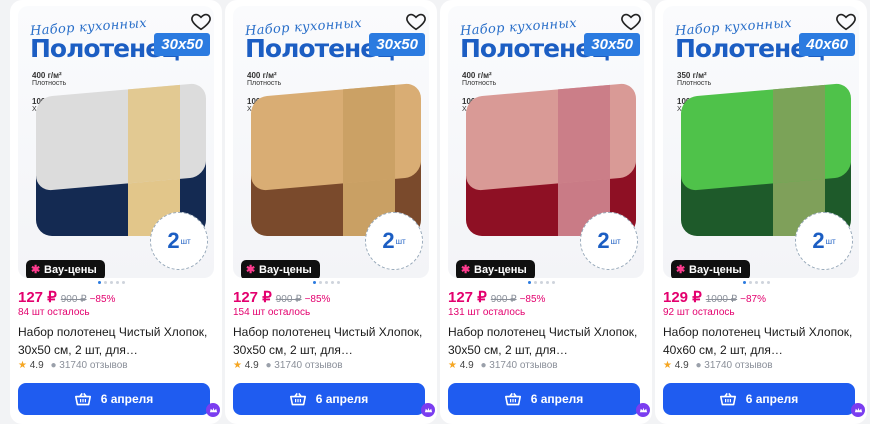 The width and height of the screenshot is (870, 424). I want to click on discount: −87%, so click(753, 299).